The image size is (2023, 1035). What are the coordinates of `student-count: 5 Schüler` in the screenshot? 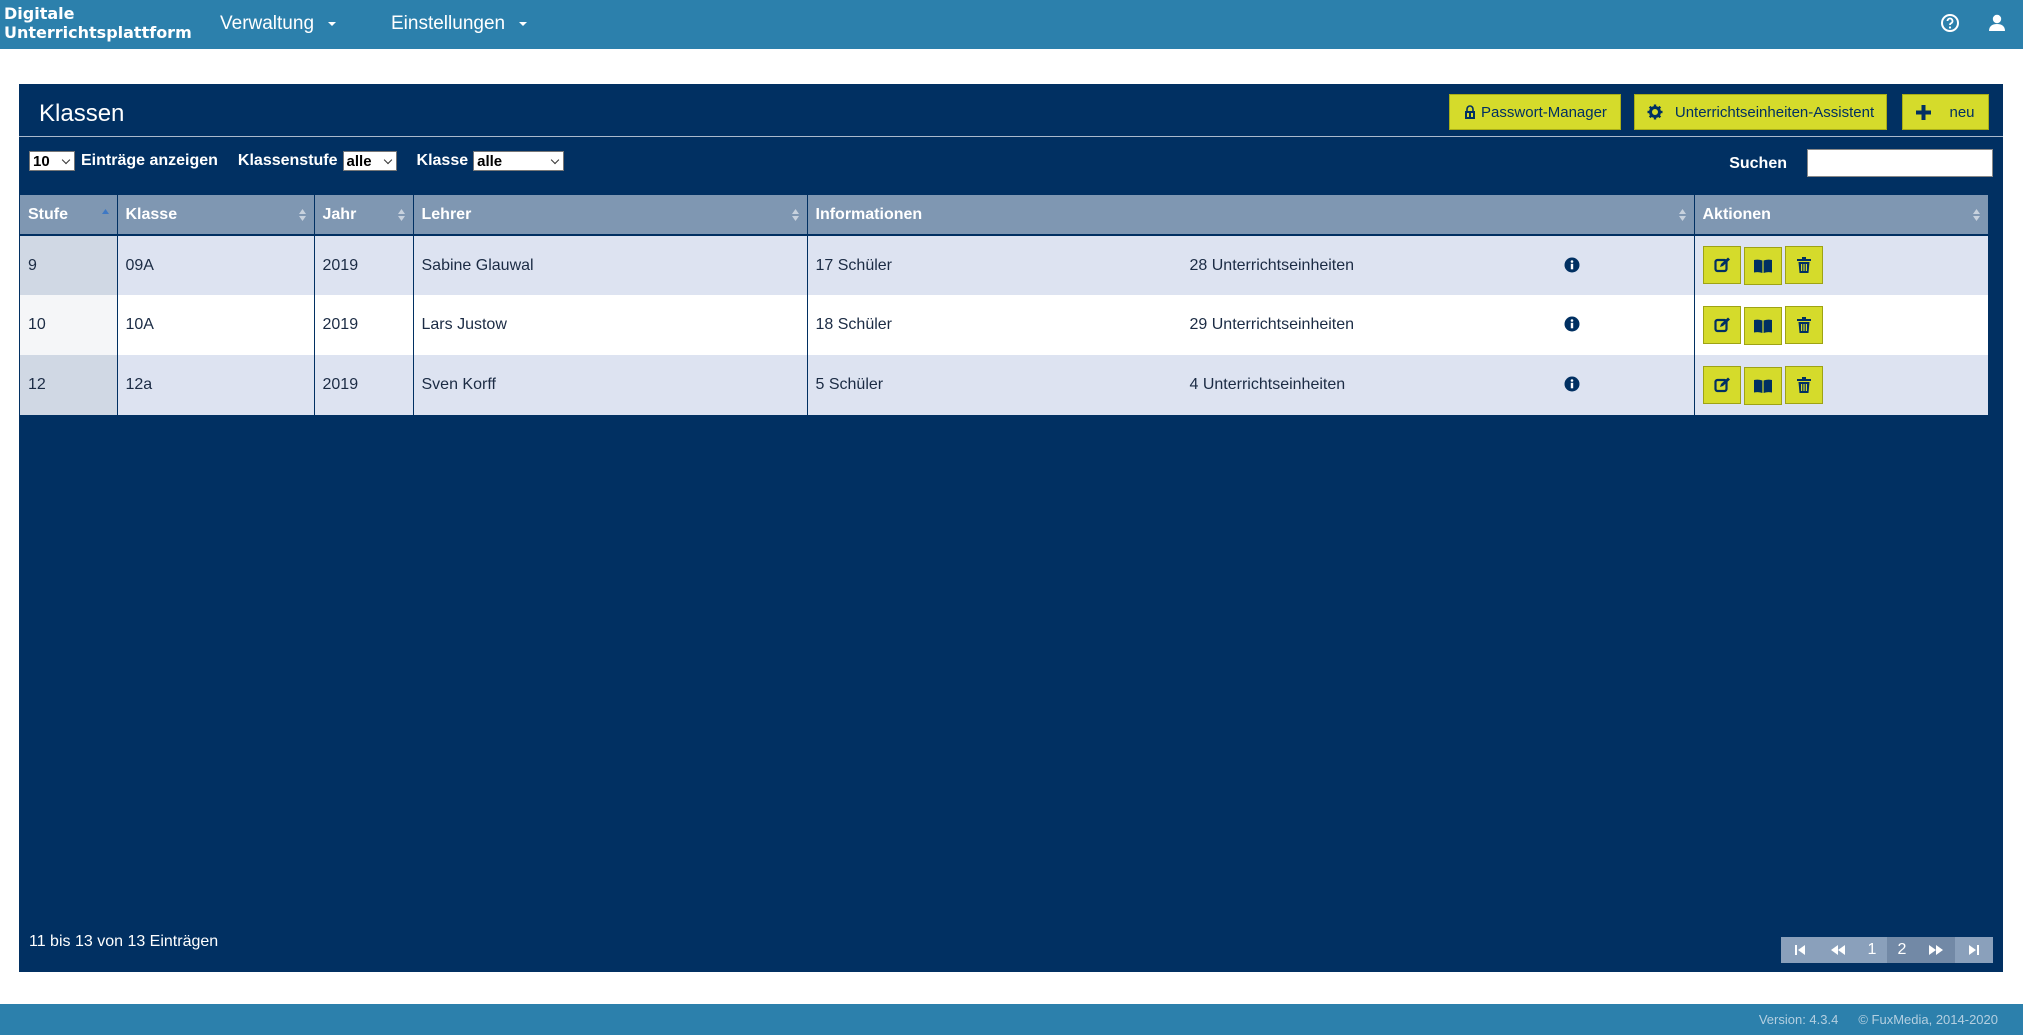 It's located at (849, 384).